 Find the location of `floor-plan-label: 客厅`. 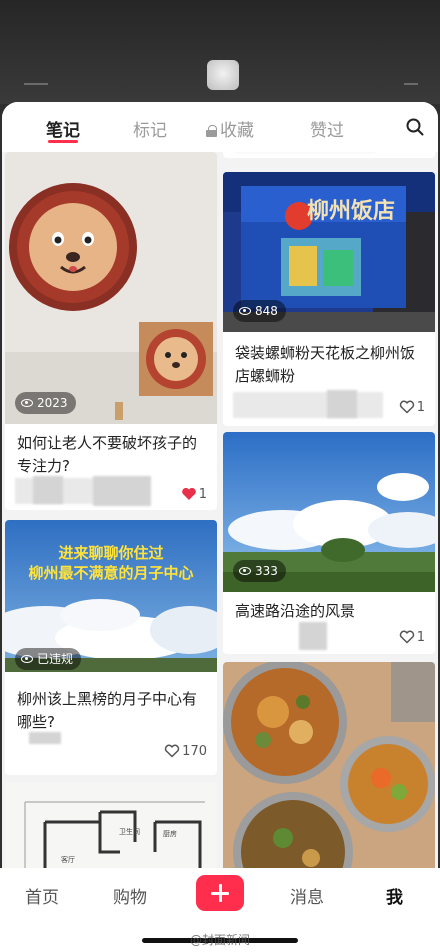

floor-plan-label: 客厅 is located at coordinates (68, 859).